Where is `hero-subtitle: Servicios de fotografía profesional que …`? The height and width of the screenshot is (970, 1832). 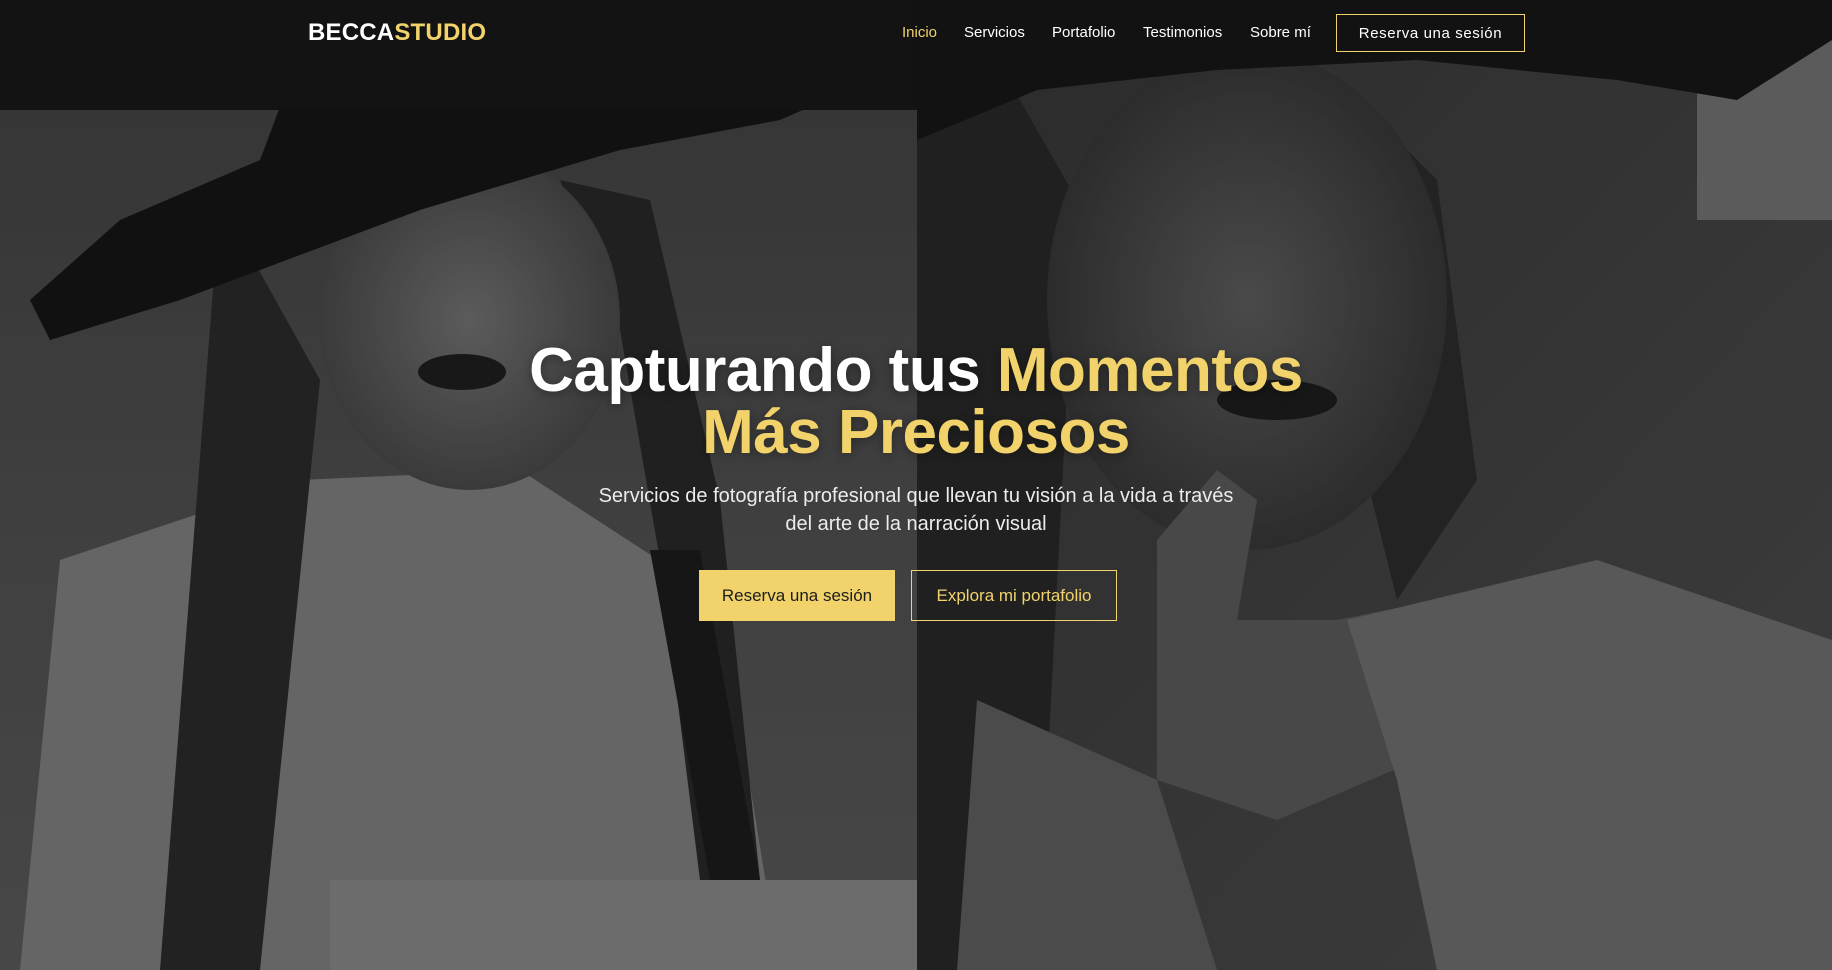 hero-subtitle: Servicios de fotografía profesional que … is located at coordinates (916, 510).